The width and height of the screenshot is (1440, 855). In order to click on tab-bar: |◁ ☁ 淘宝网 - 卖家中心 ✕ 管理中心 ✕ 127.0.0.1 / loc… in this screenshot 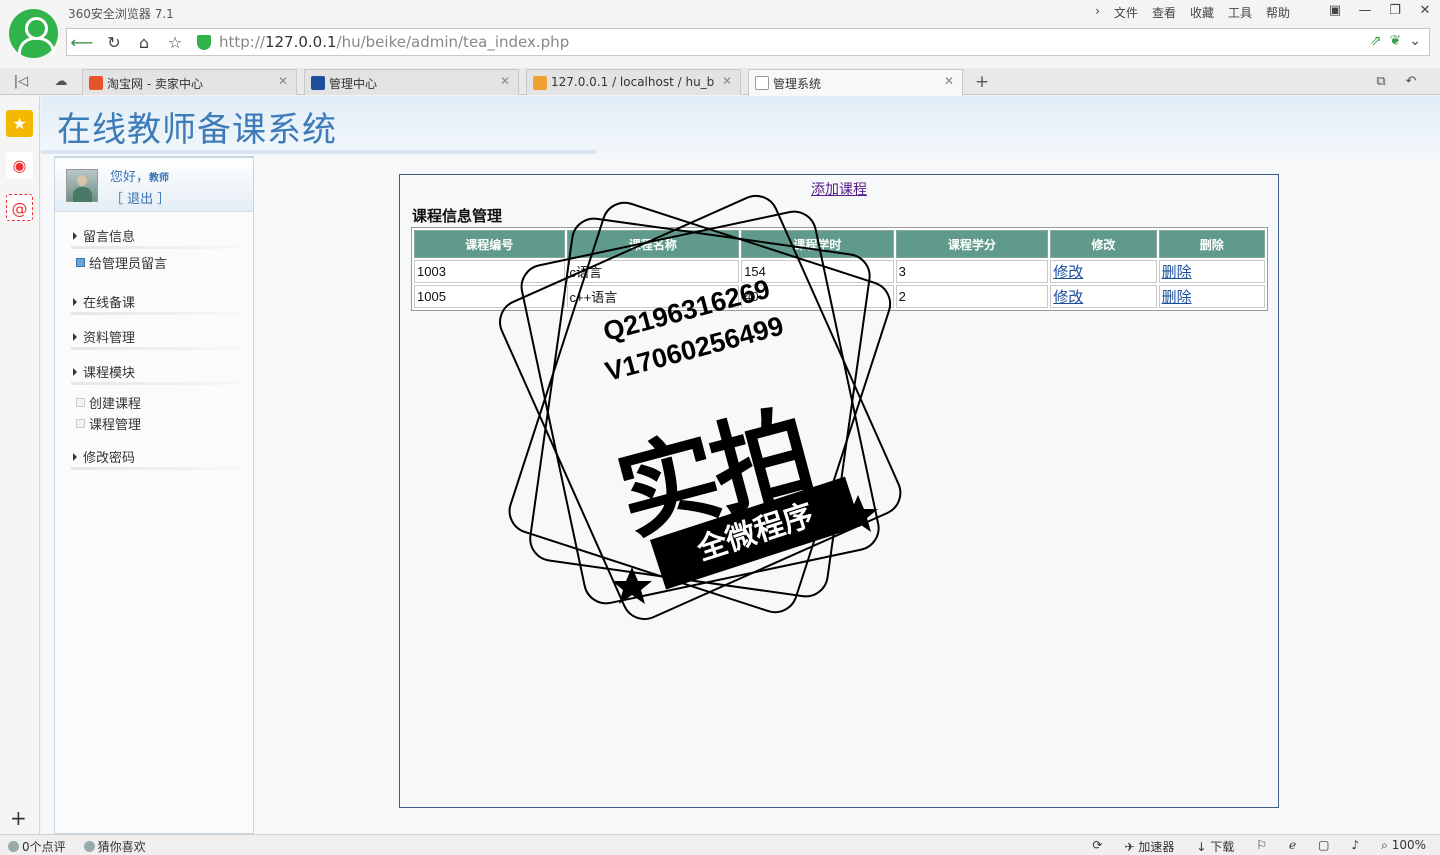, I will do `click(720, 82)`.